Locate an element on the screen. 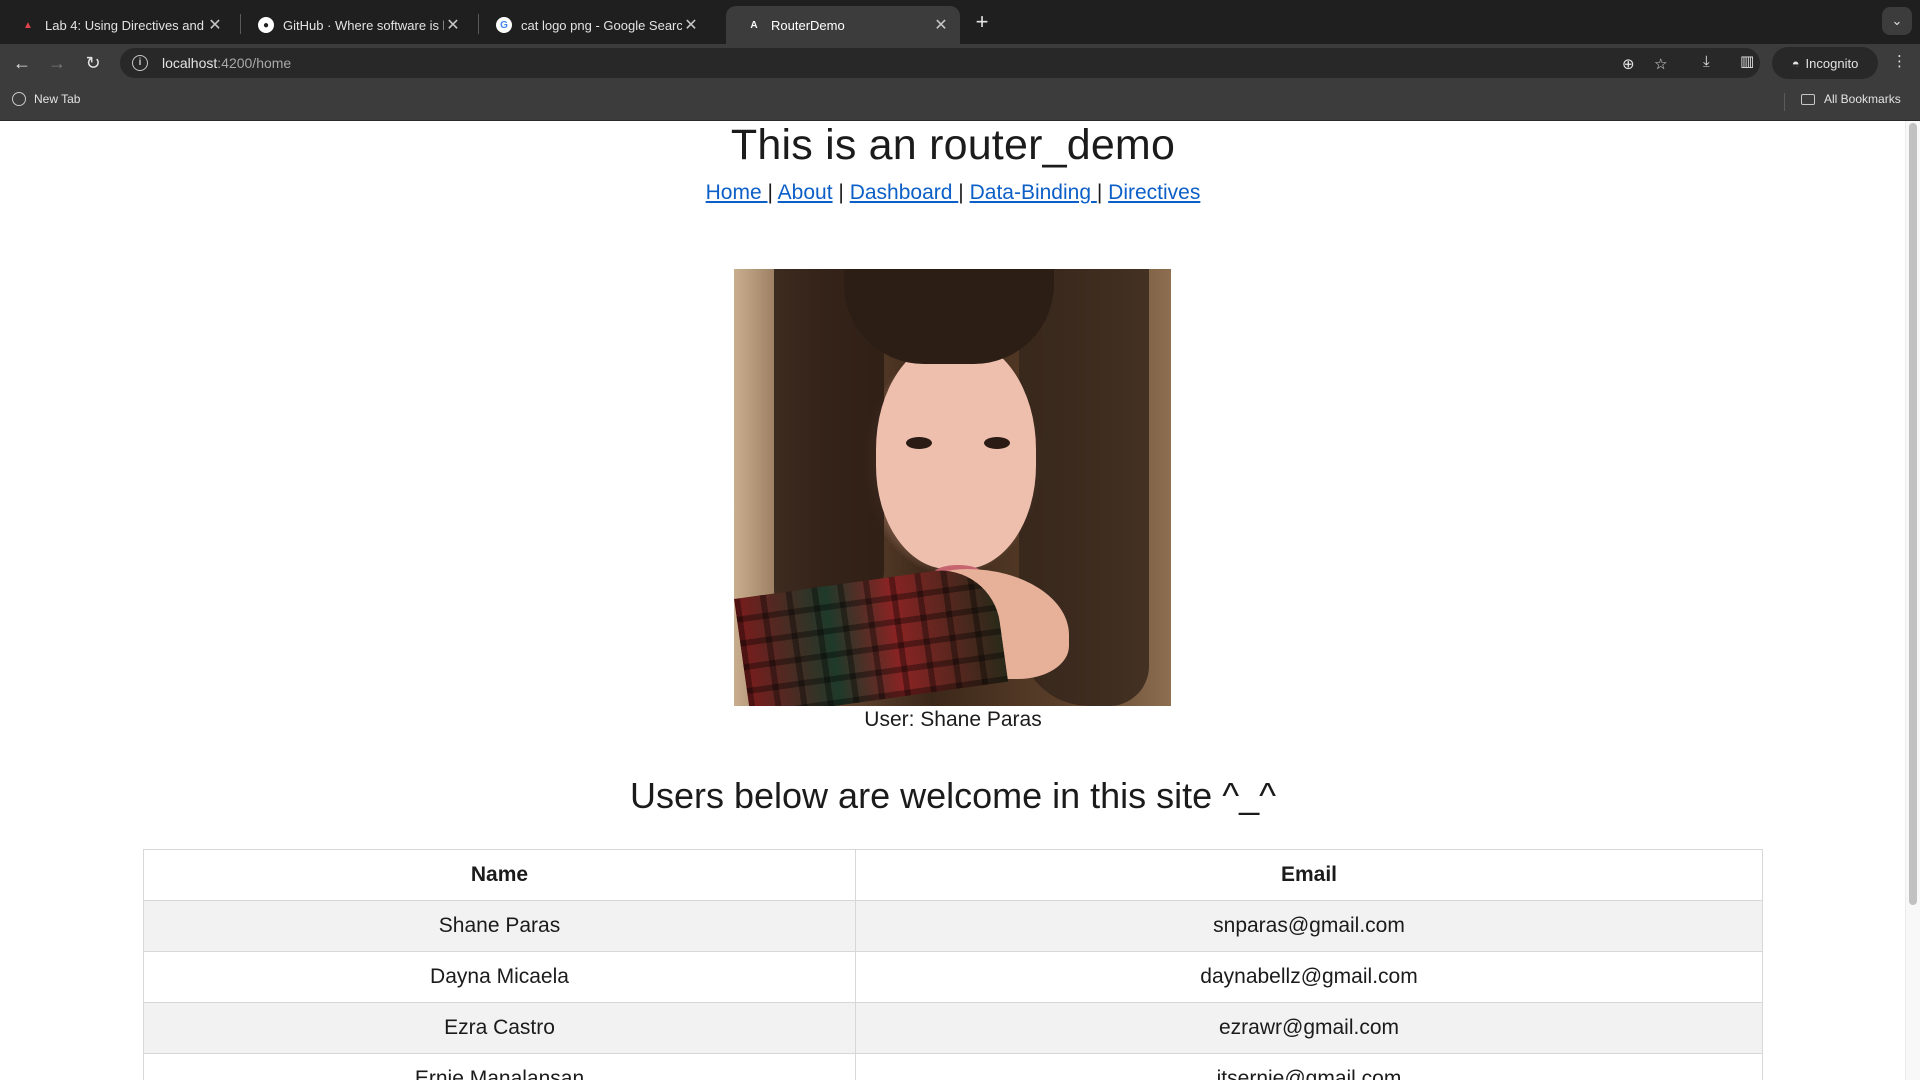 The width and height of the screenshot is (1920, 1080). tab-title: Lab 4: Using Directives and R is located at coordinates (125, 25).